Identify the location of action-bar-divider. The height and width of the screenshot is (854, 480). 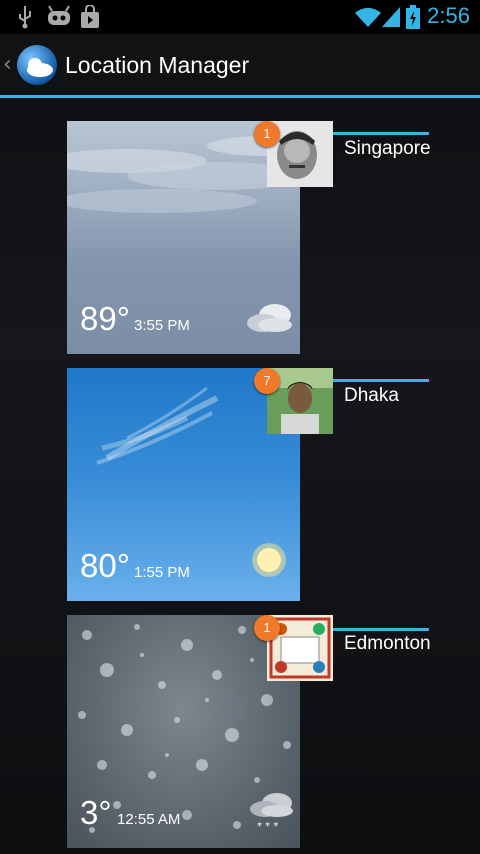
(240, 96).